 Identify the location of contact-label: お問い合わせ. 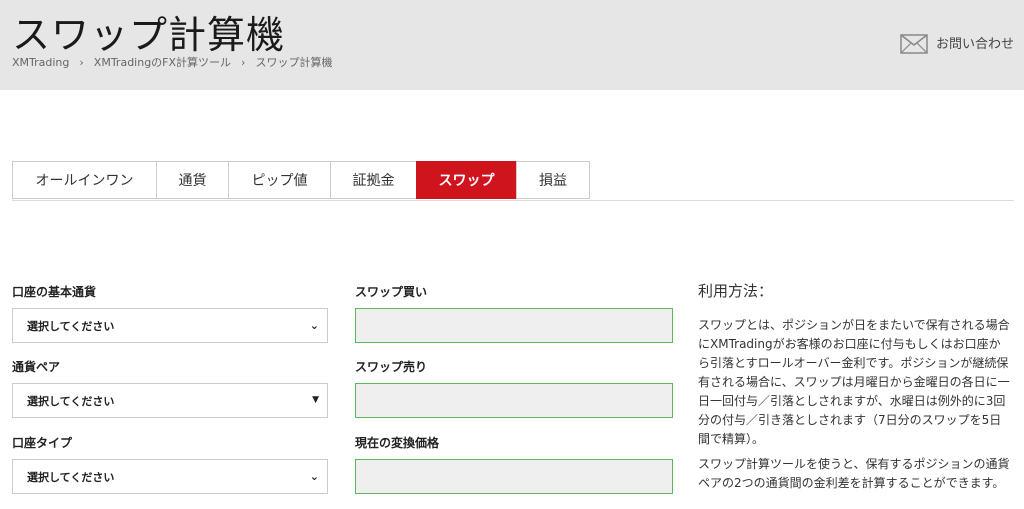
(974, 44).